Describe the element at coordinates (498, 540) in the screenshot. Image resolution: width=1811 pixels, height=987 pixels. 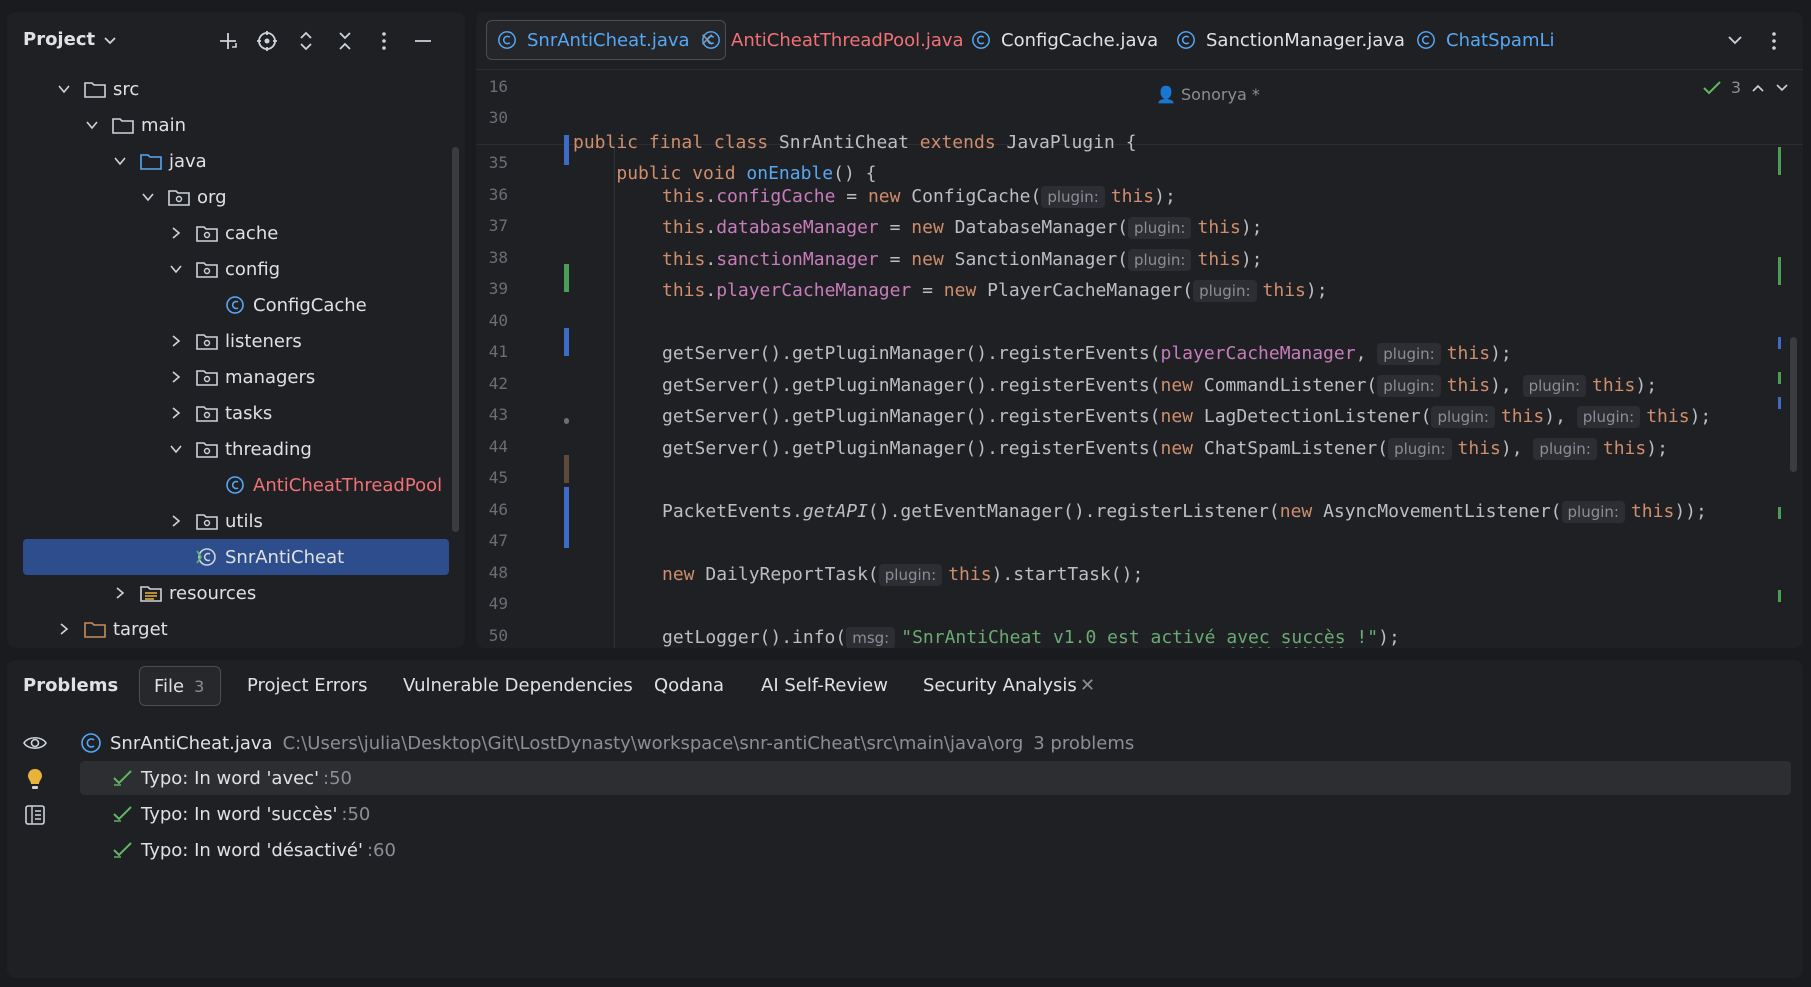
I see `line-number: 47` at that location.